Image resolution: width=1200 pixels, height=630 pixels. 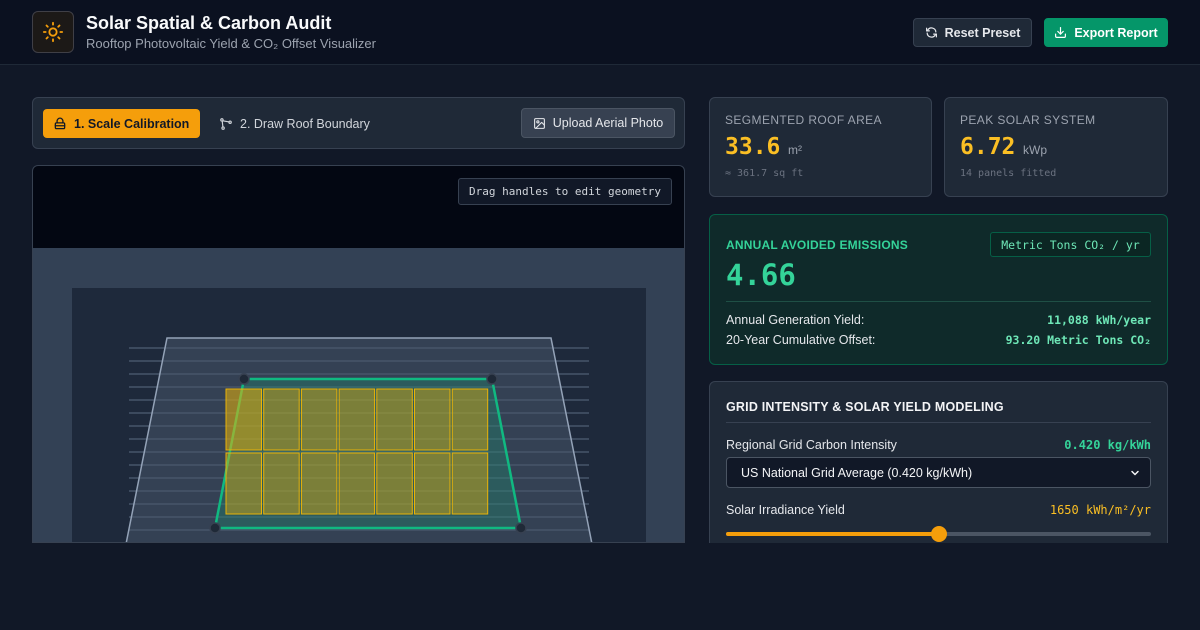 What do you see at coordinates (53, 32) in the screenshot?
I see `sun-icon` at bounding box center [53, 32].